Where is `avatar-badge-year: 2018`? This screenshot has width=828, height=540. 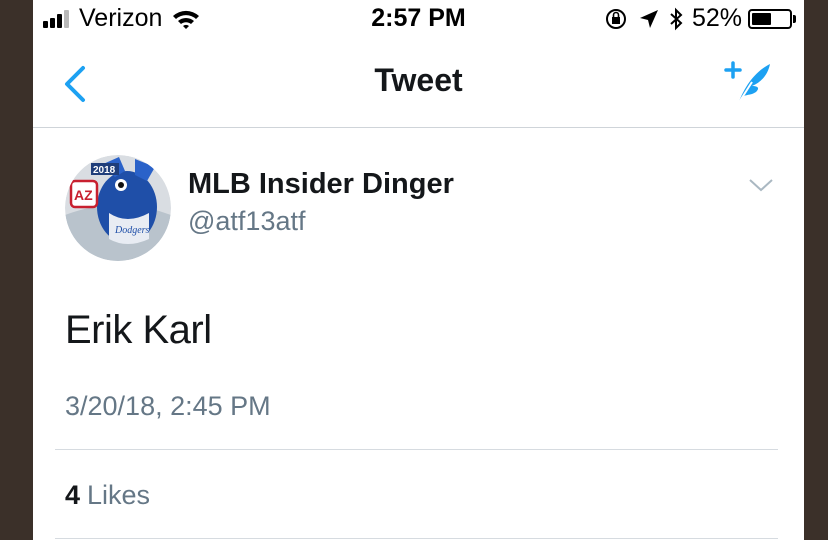
avatar-badge-year: 2018 is located at coordinates (104, 170).